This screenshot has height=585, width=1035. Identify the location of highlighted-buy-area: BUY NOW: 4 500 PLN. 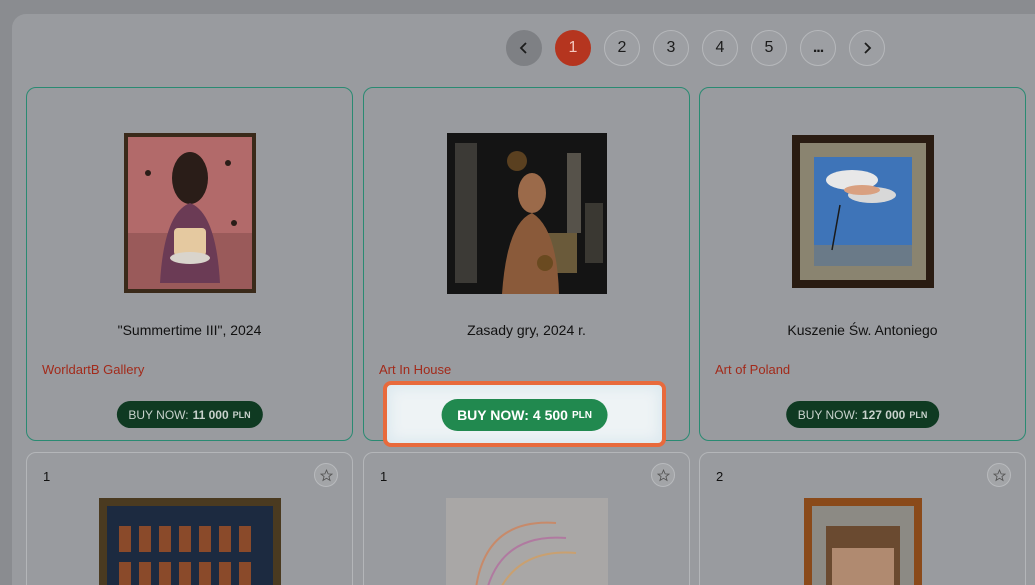
(524, 414).